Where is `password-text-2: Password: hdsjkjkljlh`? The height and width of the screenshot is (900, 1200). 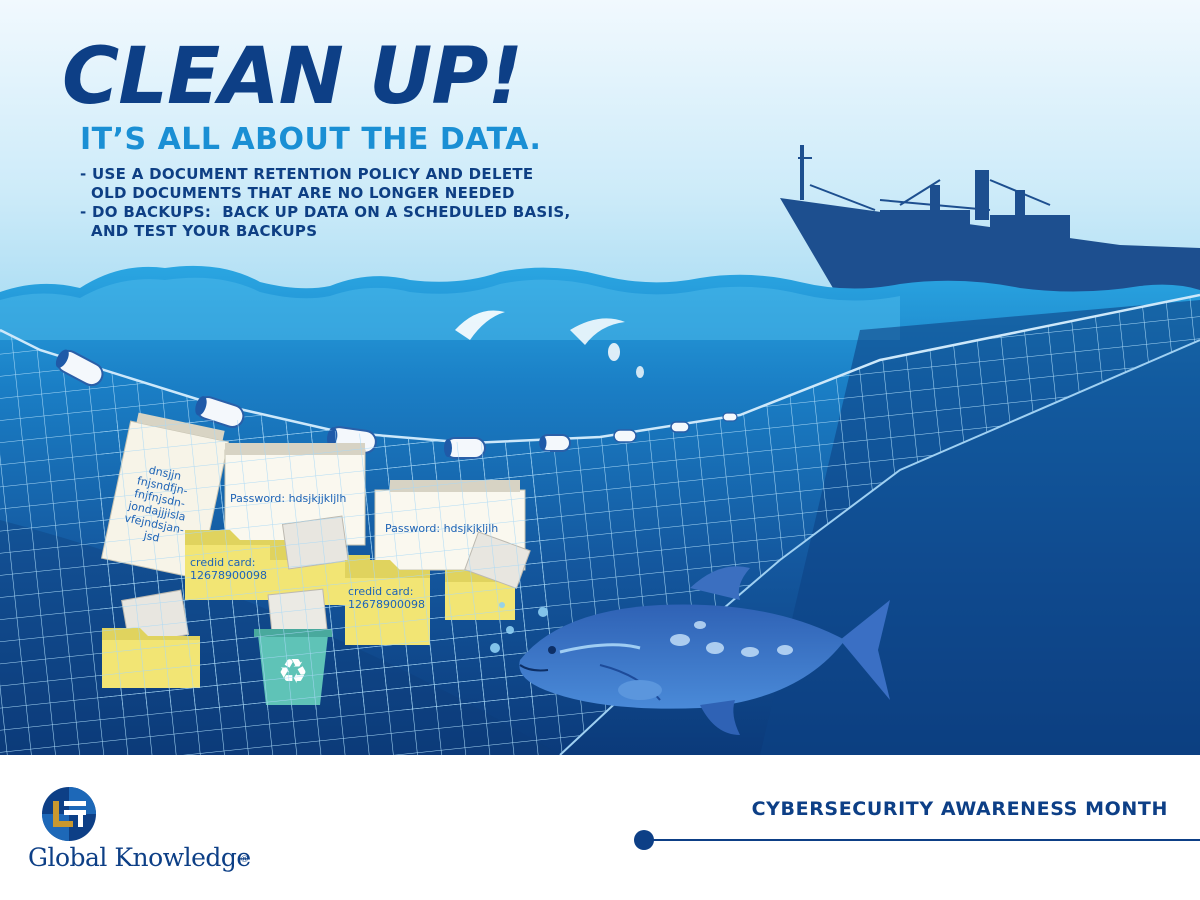 password-text-2: Password: hdsjkjkljlh is located at coordinates (442, 528).